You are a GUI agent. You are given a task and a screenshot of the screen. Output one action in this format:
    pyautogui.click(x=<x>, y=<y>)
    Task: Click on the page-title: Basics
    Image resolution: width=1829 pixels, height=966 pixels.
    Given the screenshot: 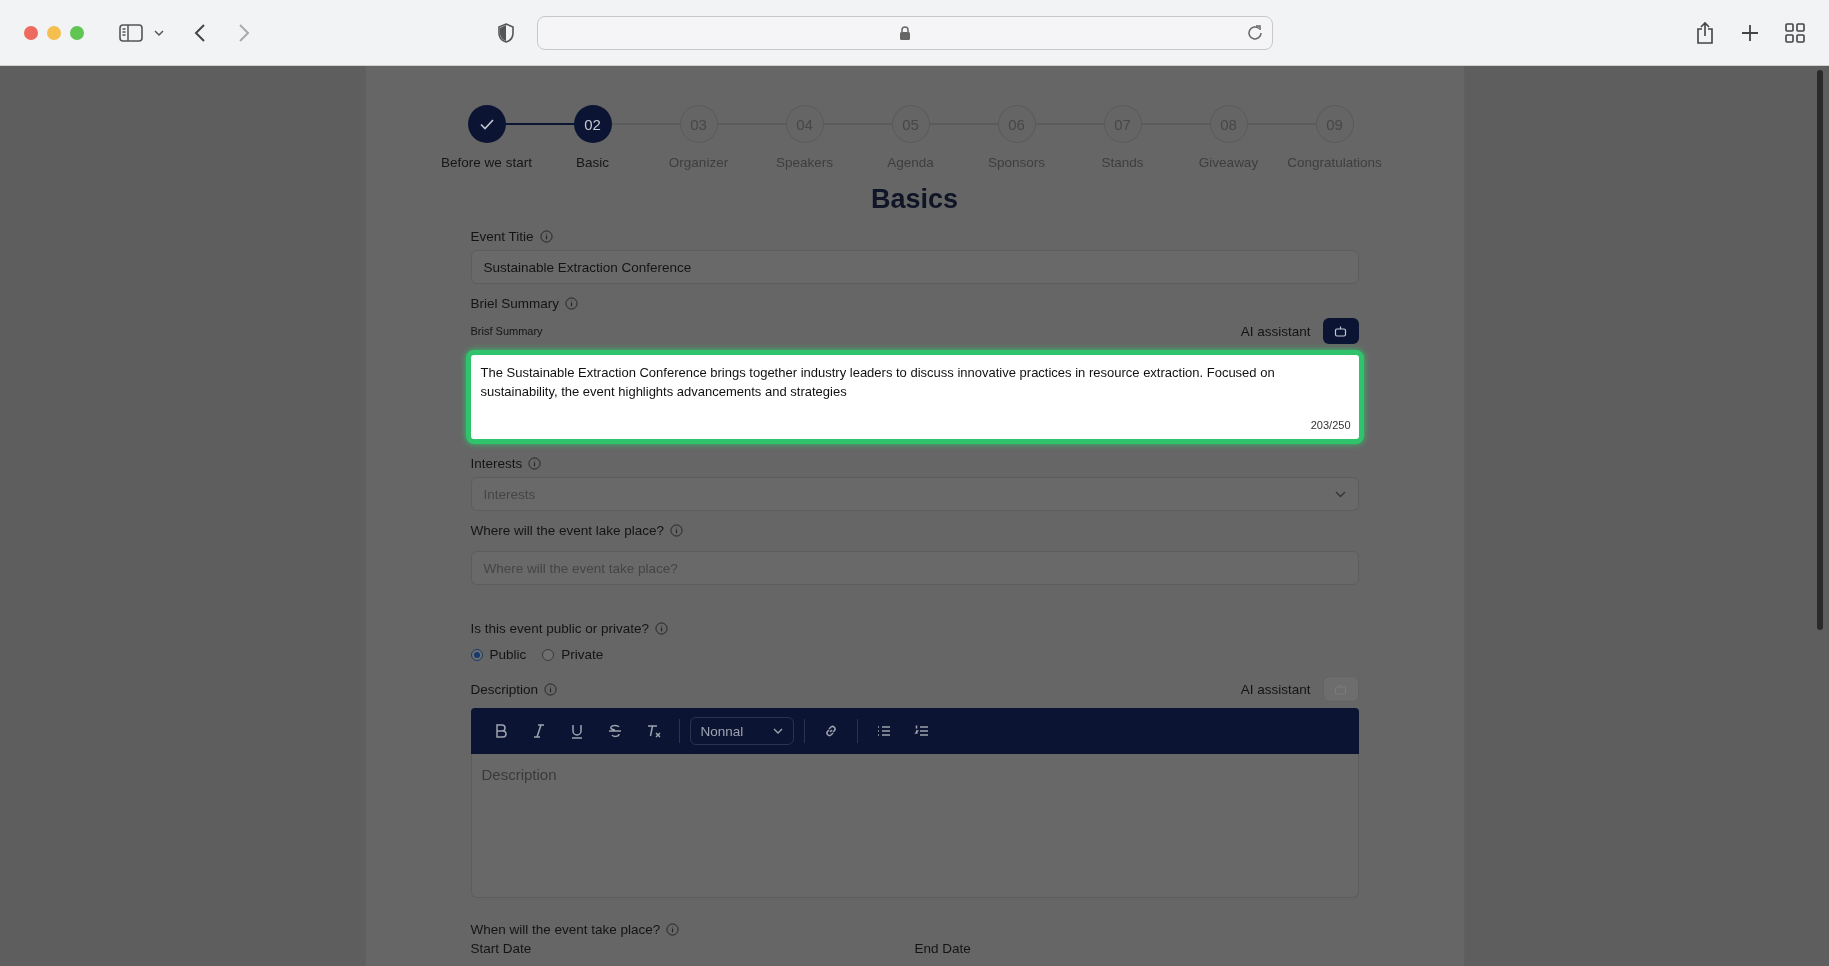 What is the action you would take?
    pyautogui.click(x=914, y=199)
    